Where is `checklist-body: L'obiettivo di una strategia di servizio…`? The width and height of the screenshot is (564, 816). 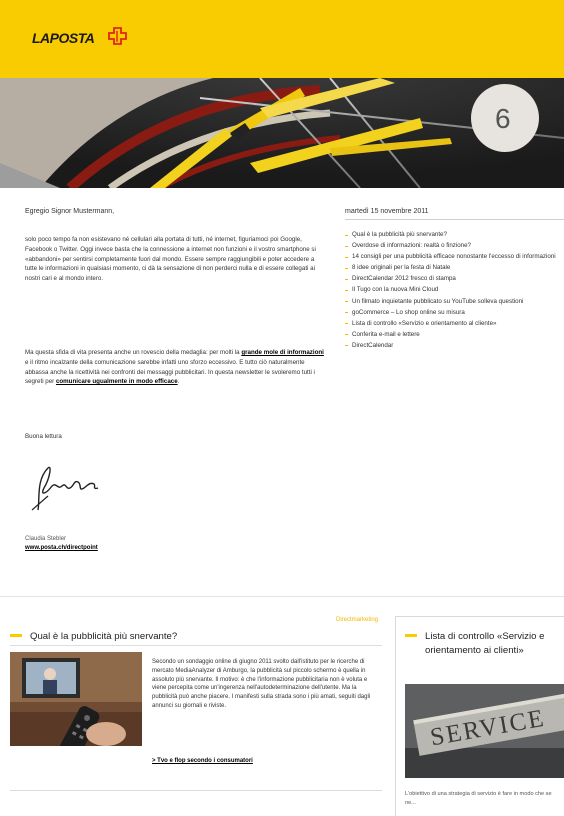 checklist-body: L'obiettivo di una strategia di servizio… is located at coordinates (478, 798).